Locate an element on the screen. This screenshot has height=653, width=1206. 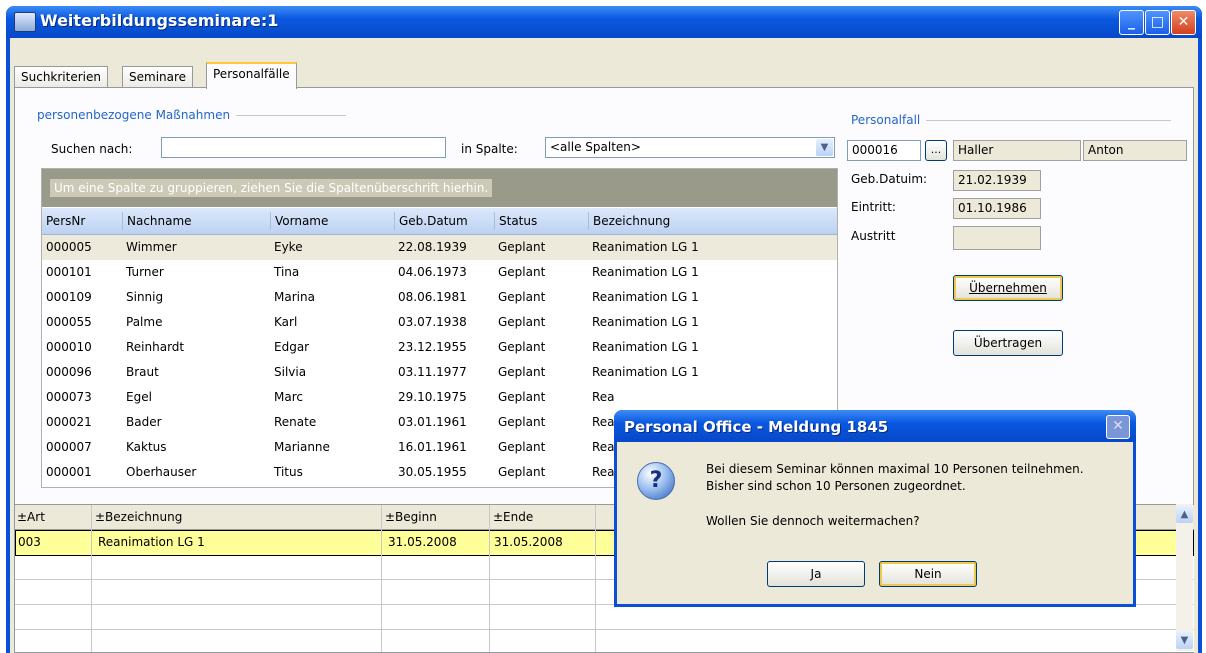
col-header-persnr: PersNr is located at coordinates (63, 221).